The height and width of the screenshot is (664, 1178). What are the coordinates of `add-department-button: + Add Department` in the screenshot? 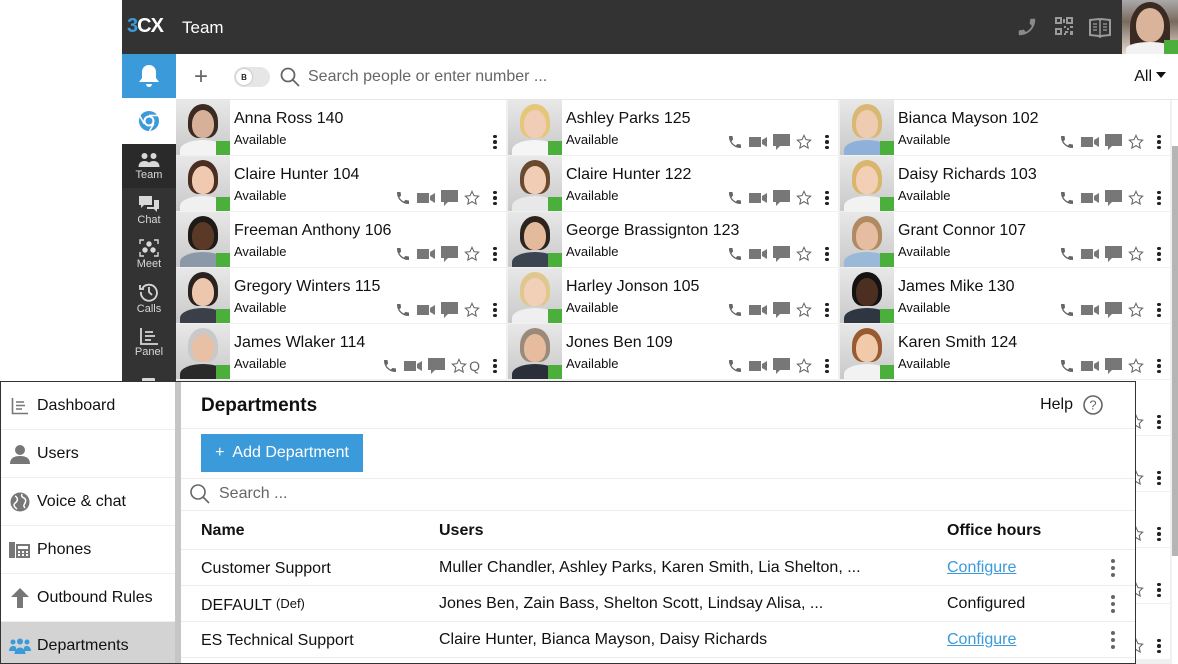 It's located at (282, 453).